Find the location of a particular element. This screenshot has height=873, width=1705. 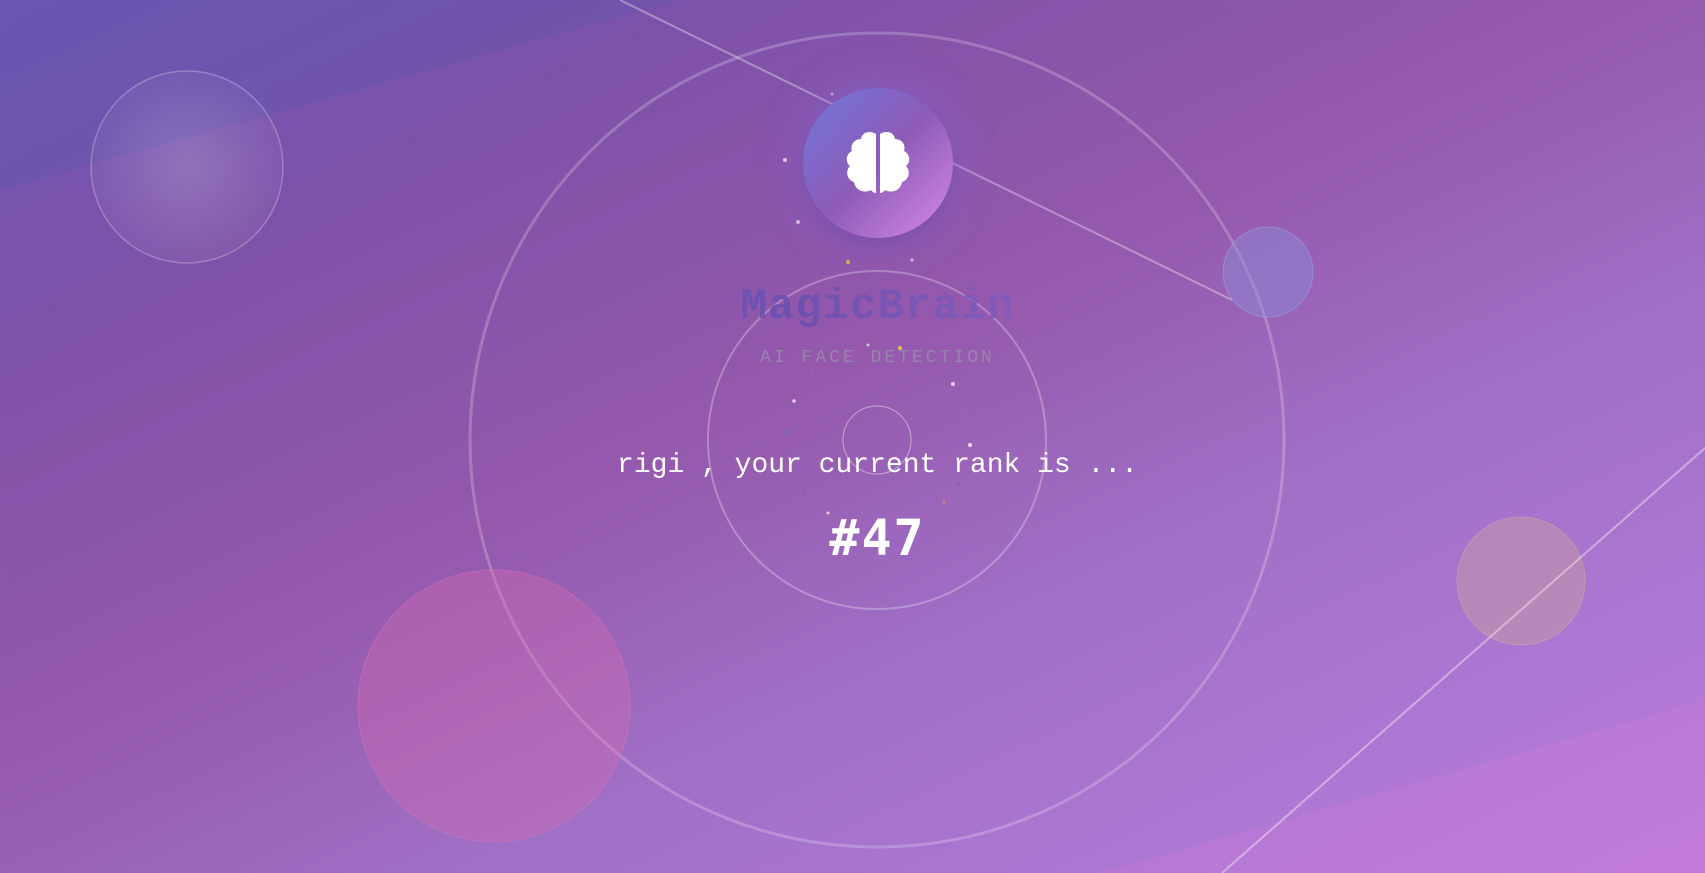

bubble-bottom-left is located at coordinates (494, 706).